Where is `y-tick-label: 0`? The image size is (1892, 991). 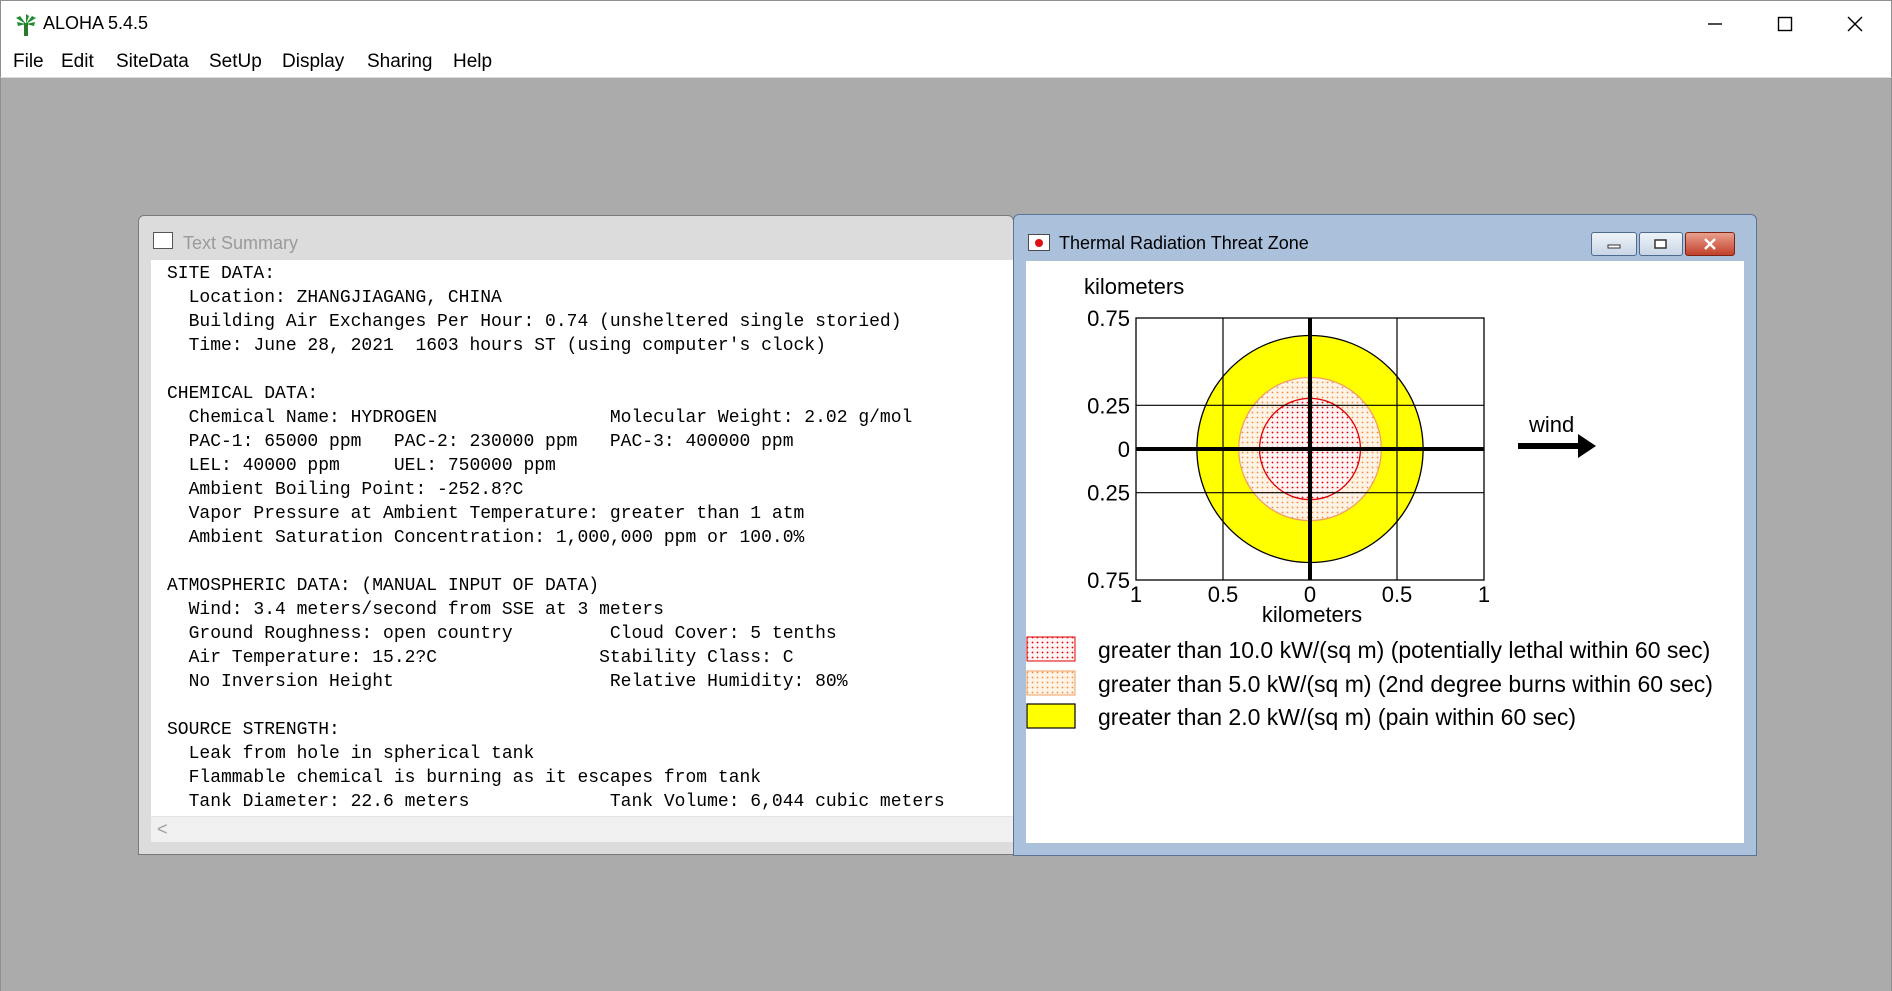
y-tick-label: 0 is located at coordinates (1124, 449).